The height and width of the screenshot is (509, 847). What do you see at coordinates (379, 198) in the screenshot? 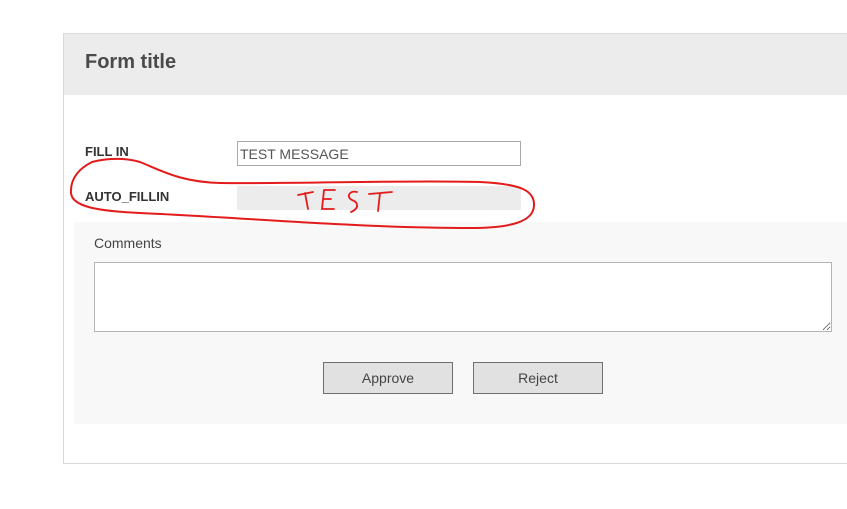
I see `auto-fillin-field` at bounding box center [379, 198].